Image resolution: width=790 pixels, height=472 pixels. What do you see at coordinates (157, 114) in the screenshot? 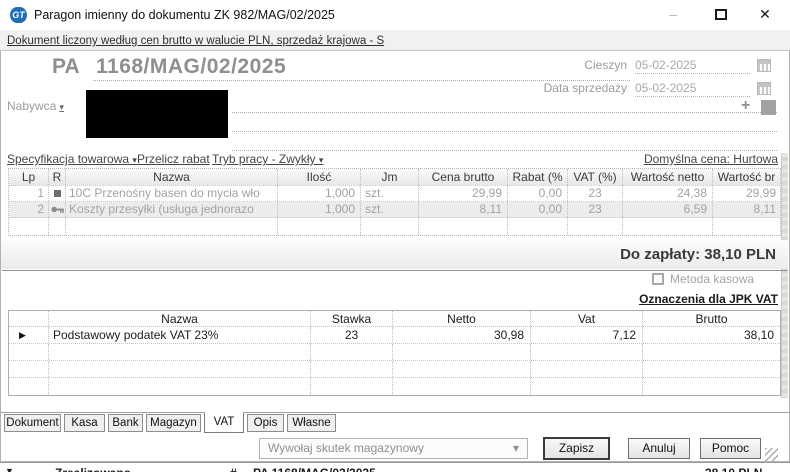
I see `buyer-field-redacted` at bounding box center [157, 114].